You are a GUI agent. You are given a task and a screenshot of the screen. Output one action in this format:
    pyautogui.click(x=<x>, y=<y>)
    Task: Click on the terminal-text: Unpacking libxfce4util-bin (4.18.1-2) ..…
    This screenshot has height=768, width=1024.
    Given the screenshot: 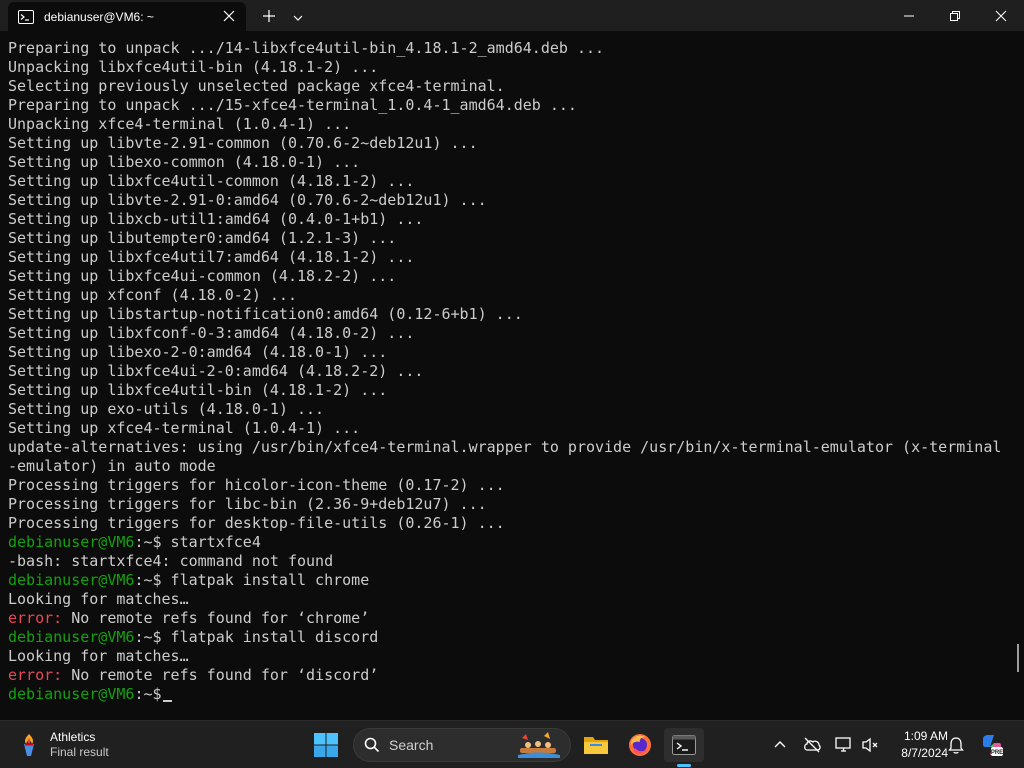 What is the action you would take?
    pyautogui.click(x=193, y=67)
    